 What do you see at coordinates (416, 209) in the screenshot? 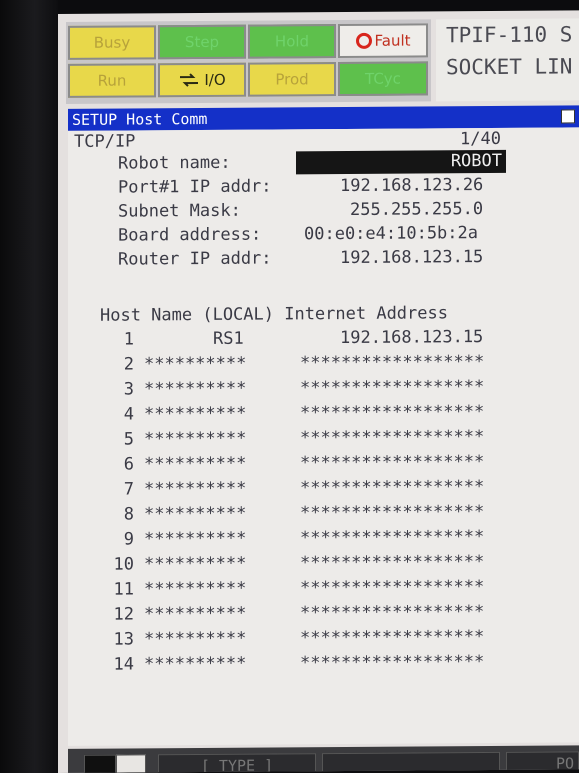
I see `subnet-mask-value: 255.255.255.0` at bounding box center [416, 209].